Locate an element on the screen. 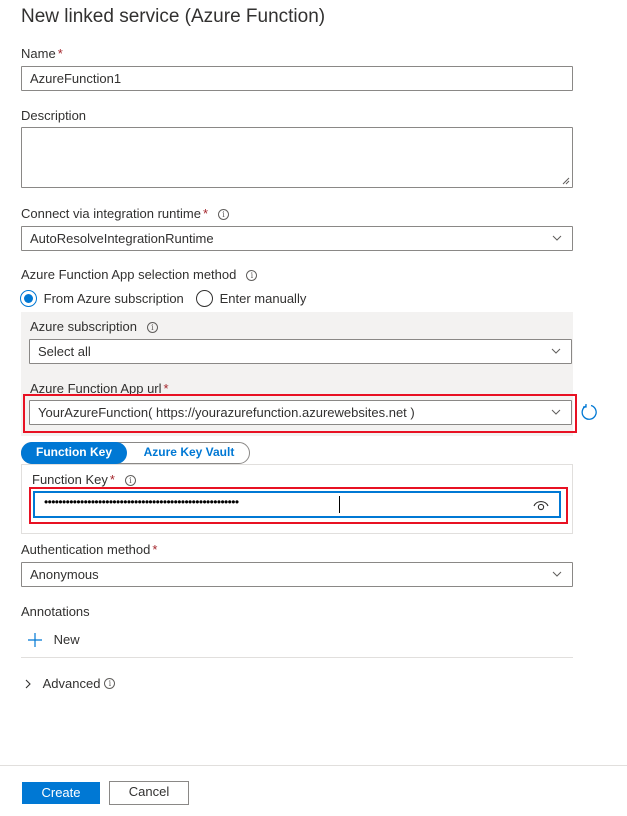 This screenshot has height=816, width=627. page-title: New linked service (Azure Function) is located at coordinates (173, 16).